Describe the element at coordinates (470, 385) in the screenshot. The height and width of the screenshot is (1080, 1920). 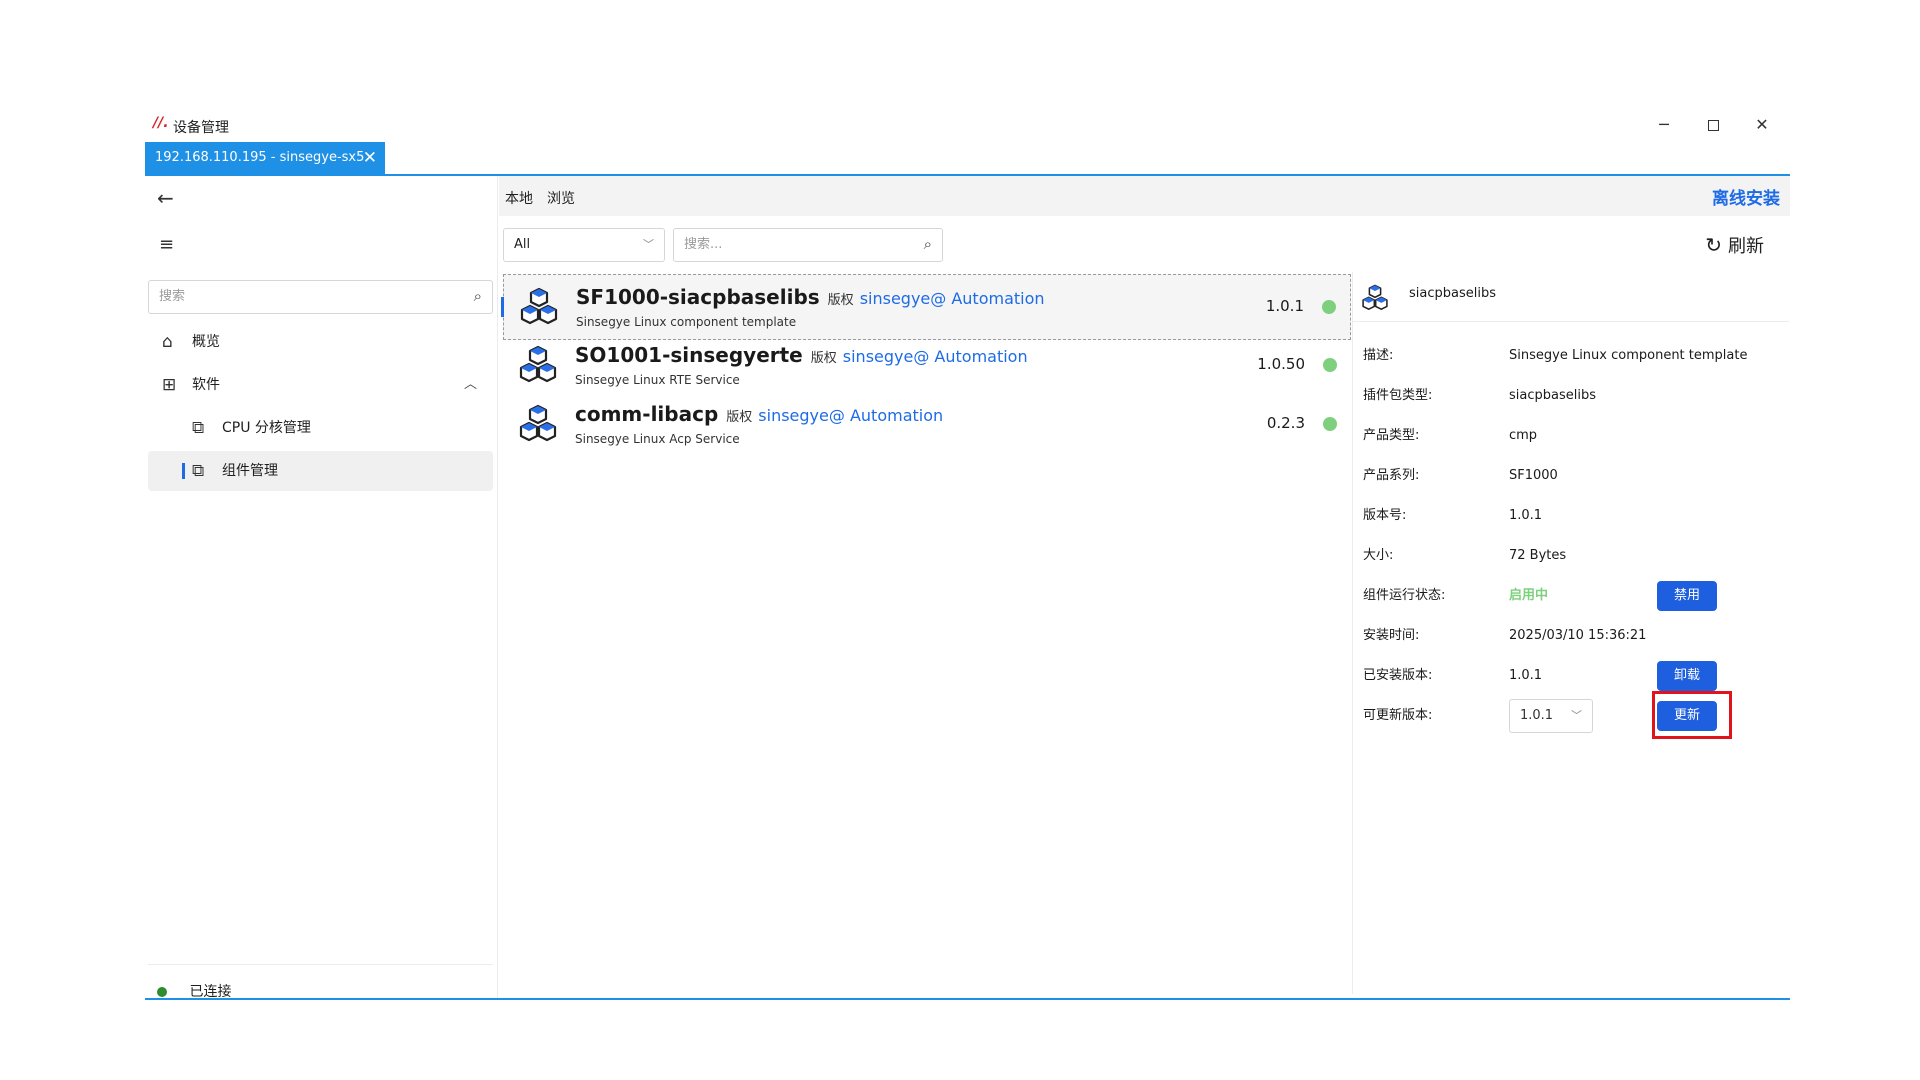
I see `chevron-up-icon: ︿` at that location.